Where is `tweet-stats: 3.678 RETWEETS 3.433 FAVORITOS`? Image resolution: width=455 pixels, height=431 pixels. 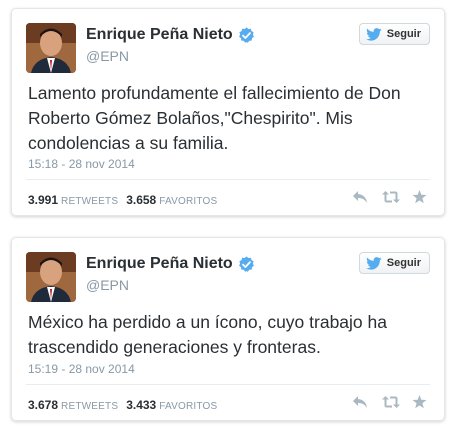
tweet-stats: 3.678 RETWEETS 3.433 FAVORITOS is located at coordinates (126, 405).